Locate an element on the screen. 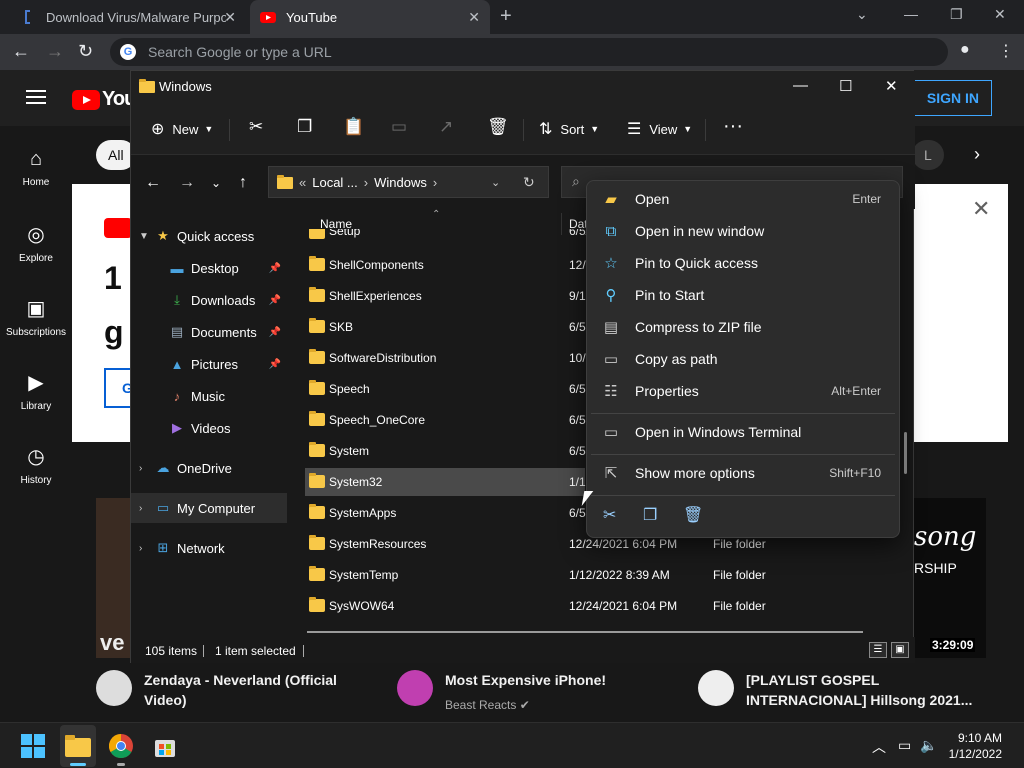 The width and height of the screenshot is (1024, 768). sidebar-item-explore: ◎ Explore is located at coordinates (36, 243).